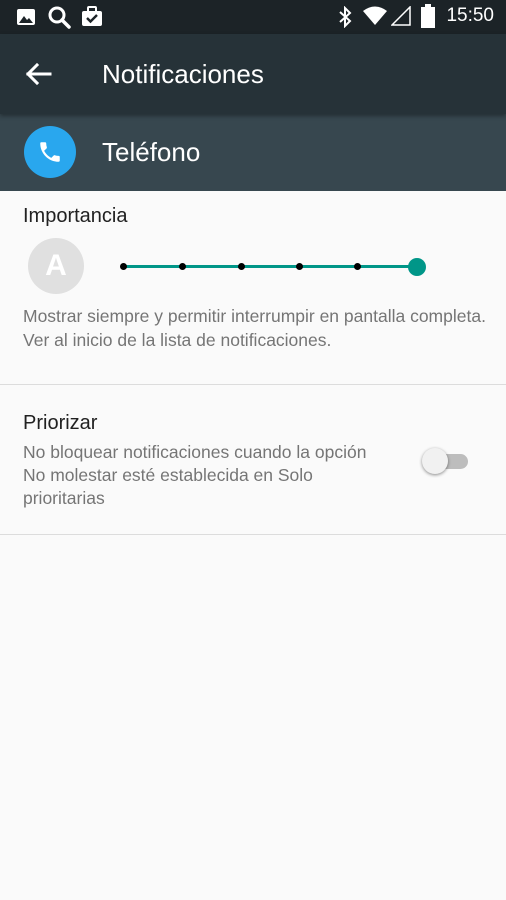  I want to click on slider-track, so click(270, 266).